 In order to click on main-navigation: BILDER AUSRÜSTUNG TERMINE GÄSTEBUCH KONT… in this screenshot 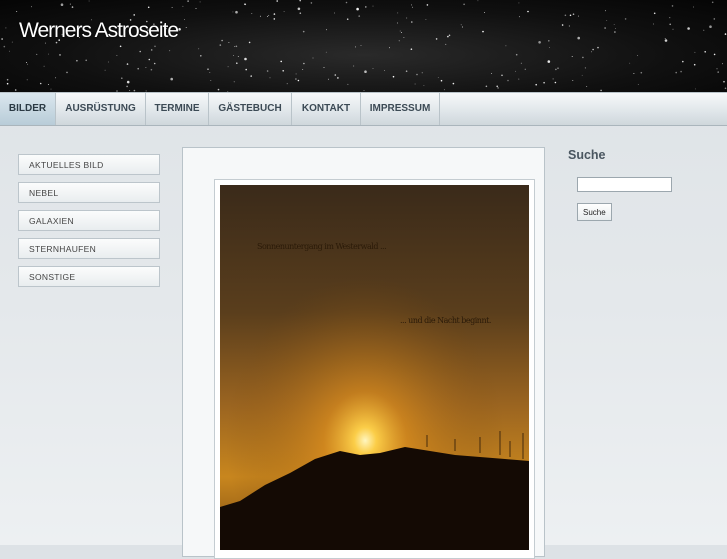, I will do `click(363, 109)`.